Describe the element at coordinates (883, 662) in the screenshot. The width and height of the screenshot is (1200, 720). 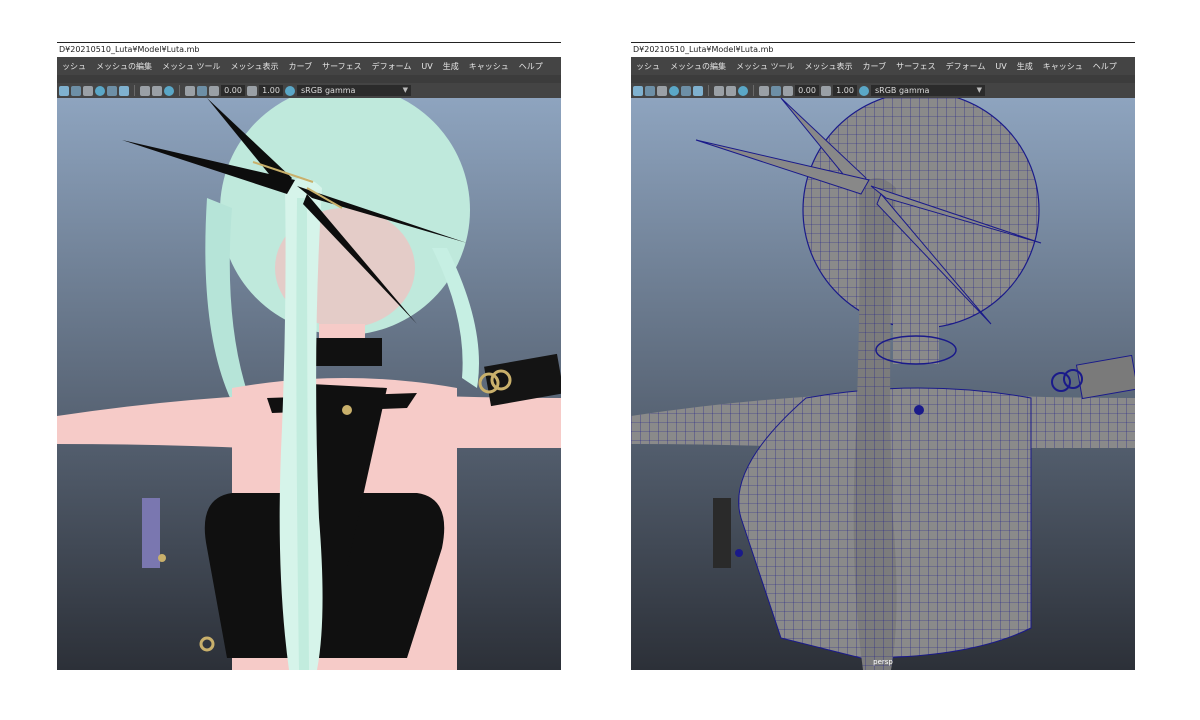
I see `camera-label: persp` at that location.